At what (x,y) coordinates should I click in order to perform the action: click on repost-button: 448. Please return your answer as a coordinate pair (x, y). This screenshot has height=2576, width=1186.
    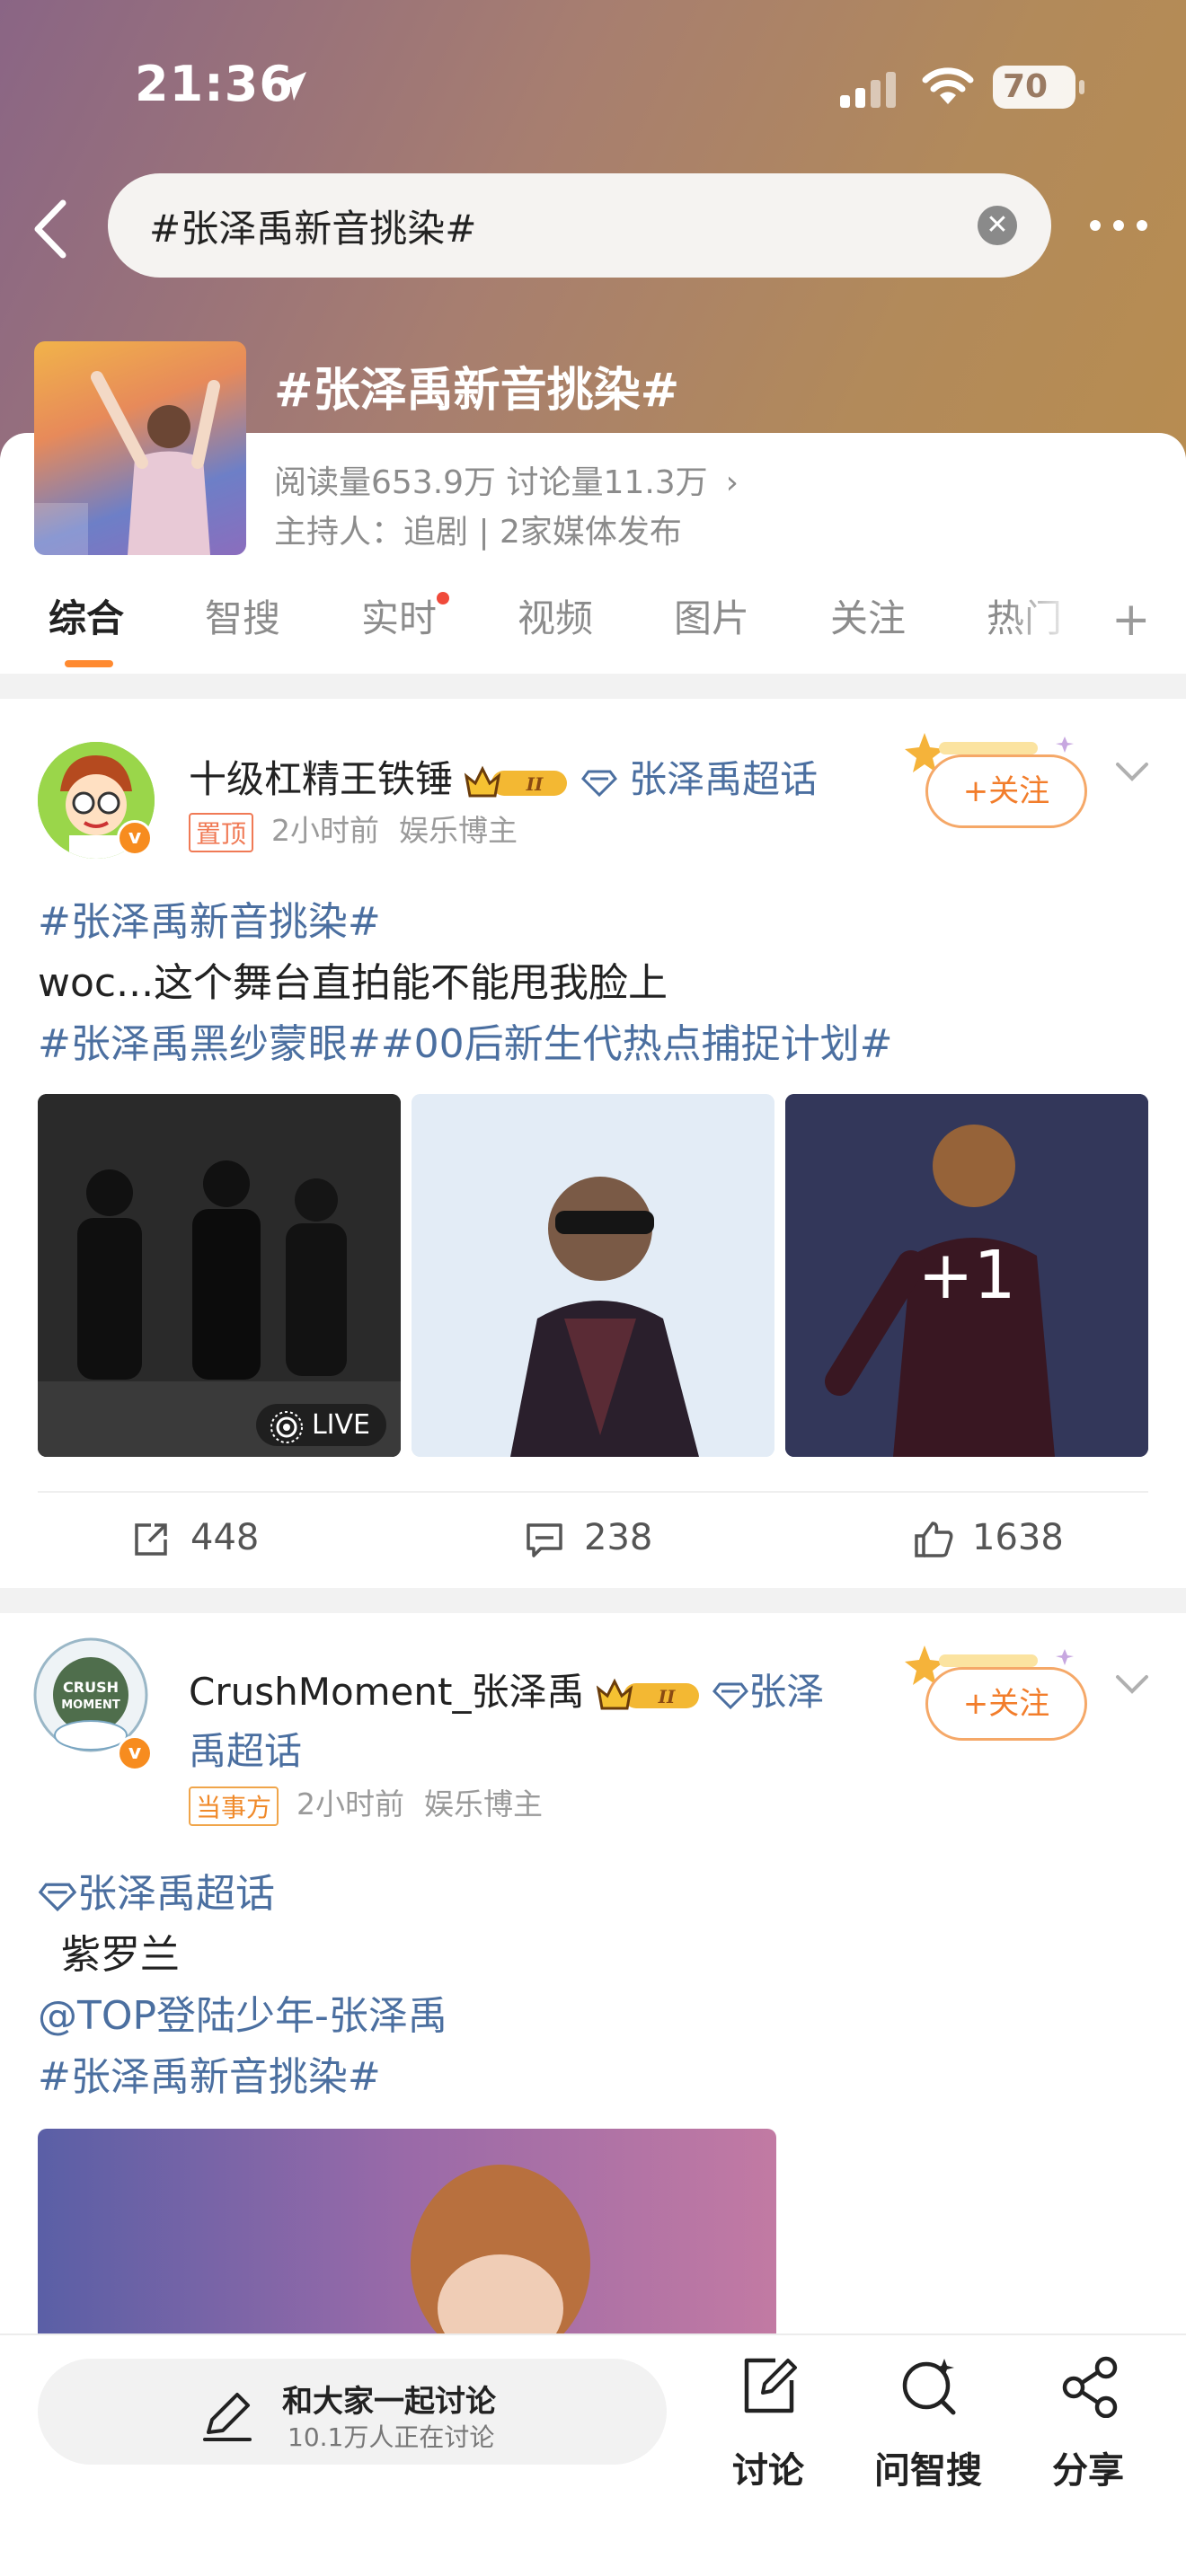
    Looking at the image, I should click on (195, 1538).